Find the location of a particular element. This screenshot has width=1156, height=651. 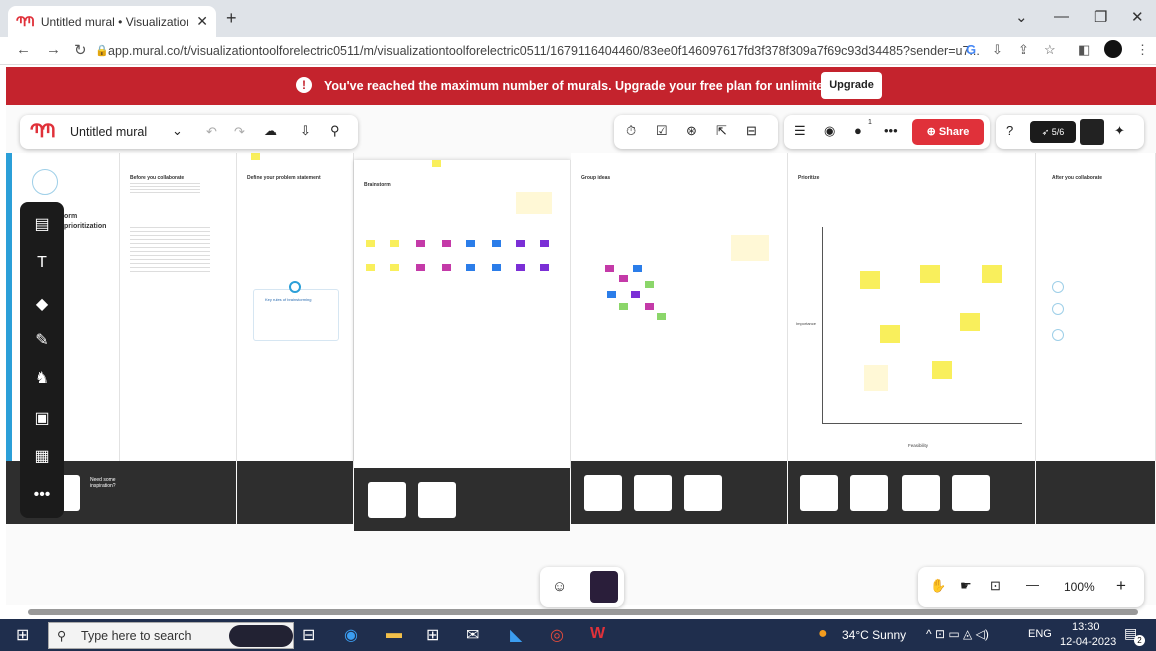

share-label: Share is located at coordinates (954, 132).